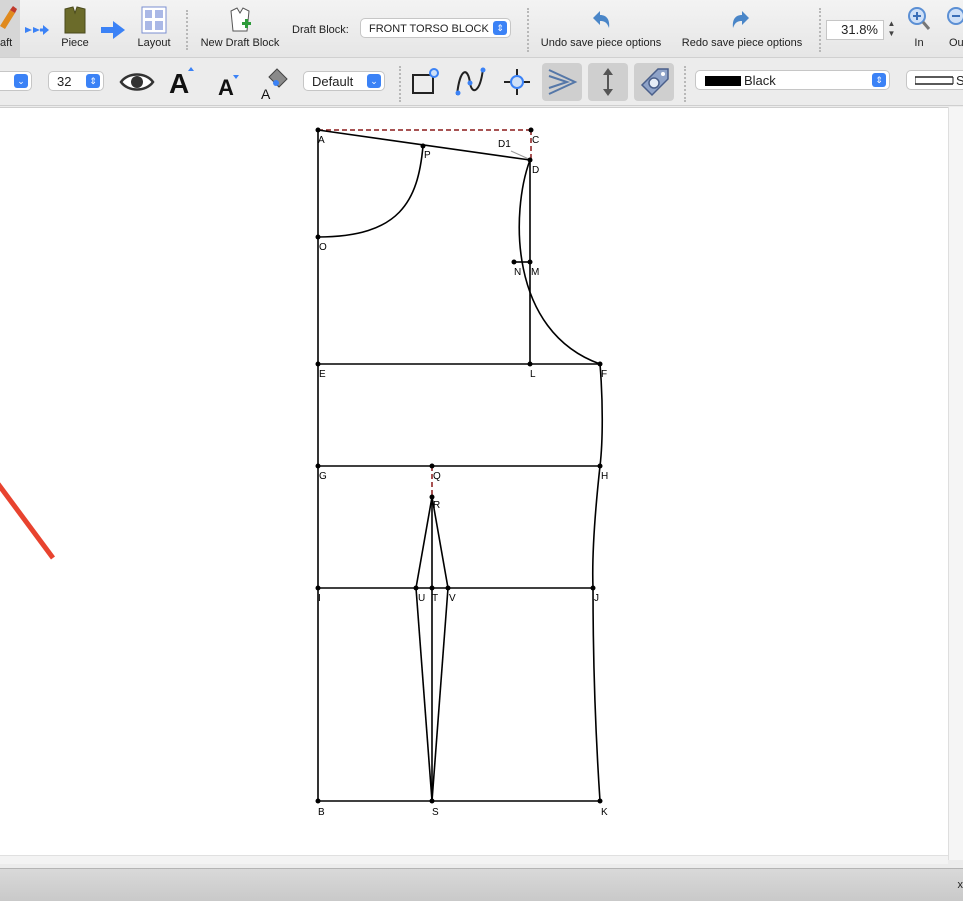 The image size is (963, 901). I want to click on dart-chevron-icon, so click(562, 82).